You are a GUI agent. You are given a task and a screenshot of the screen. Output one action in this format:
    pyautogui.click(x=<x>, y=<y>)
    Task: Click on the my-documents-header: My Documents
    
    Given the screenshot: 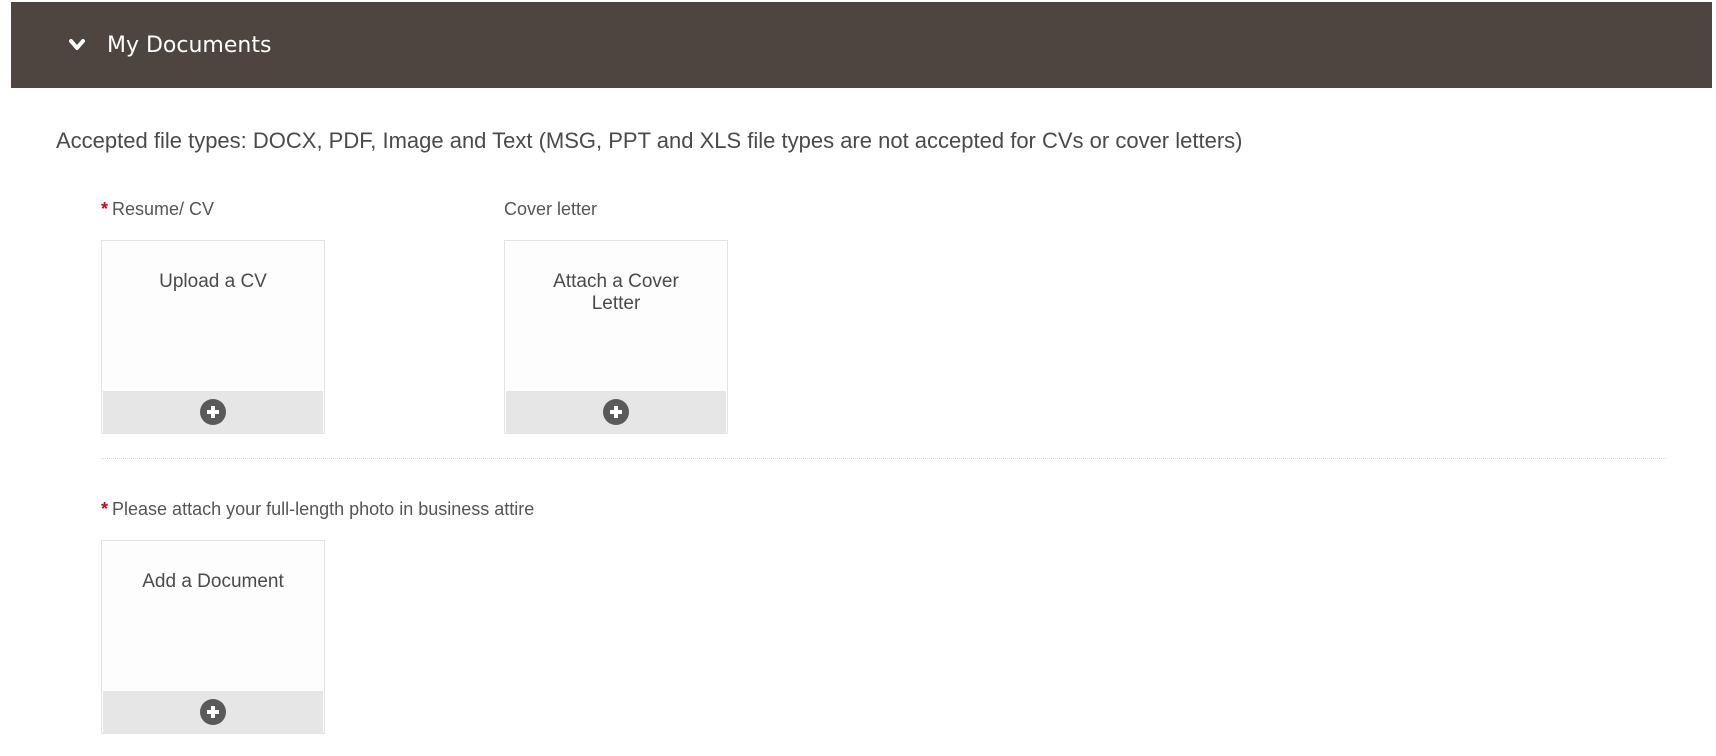 What is the action you would take?
    pyautogui.click(x=861, y=45)
    